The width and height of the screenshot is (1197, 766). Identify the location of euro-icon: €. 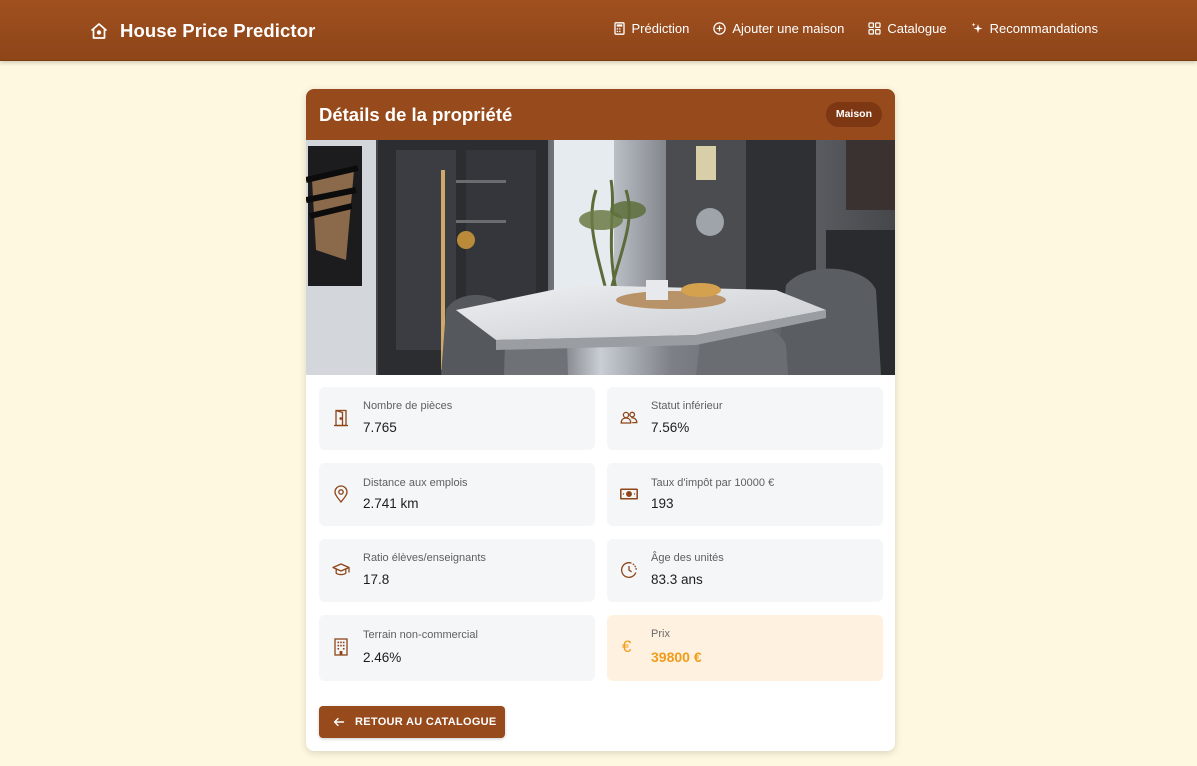
(627, 646).